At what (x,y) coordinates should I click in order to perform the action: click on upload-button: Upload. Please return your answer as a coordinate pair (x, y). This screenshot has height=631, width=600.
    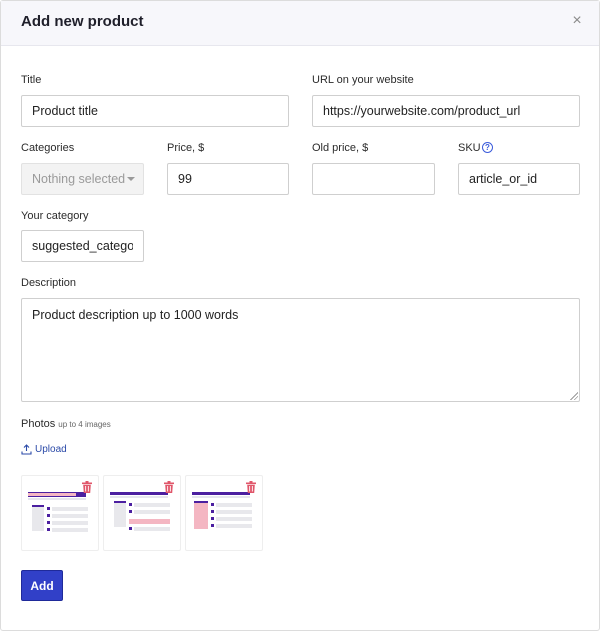
    Looking at the image, I should click on (44, 449).